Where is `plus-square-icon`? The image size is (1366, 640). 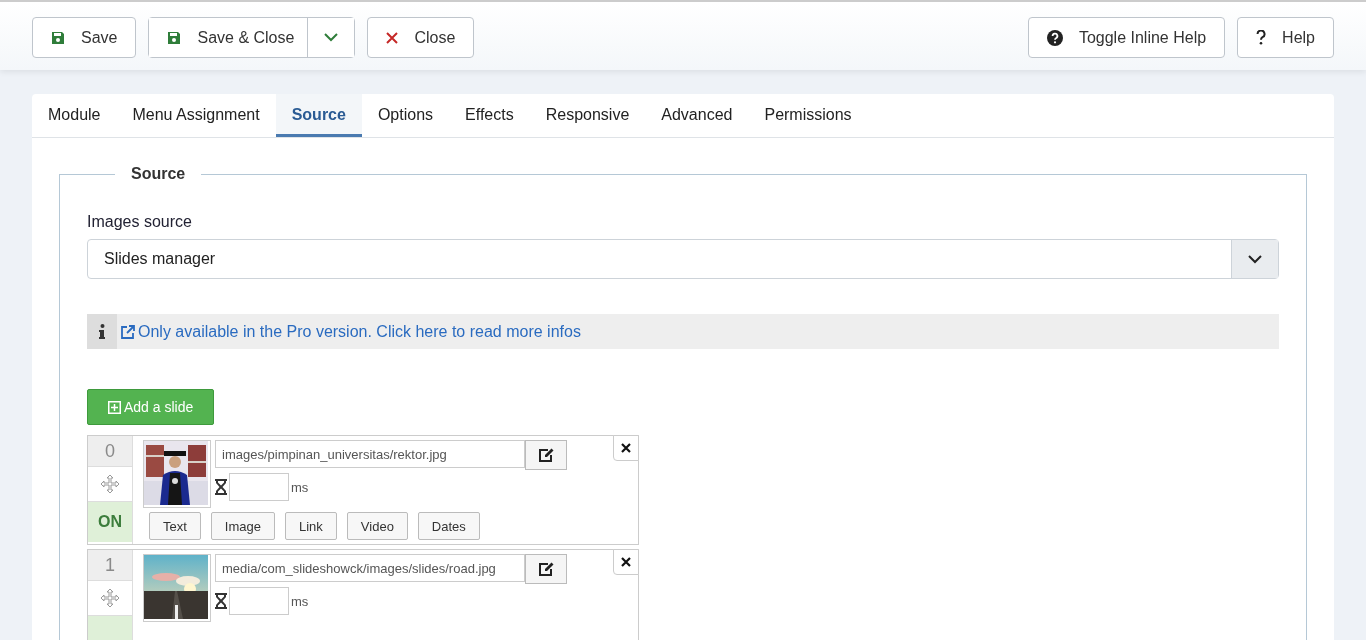
plus-square-icon is located at coordinates (114, 407).